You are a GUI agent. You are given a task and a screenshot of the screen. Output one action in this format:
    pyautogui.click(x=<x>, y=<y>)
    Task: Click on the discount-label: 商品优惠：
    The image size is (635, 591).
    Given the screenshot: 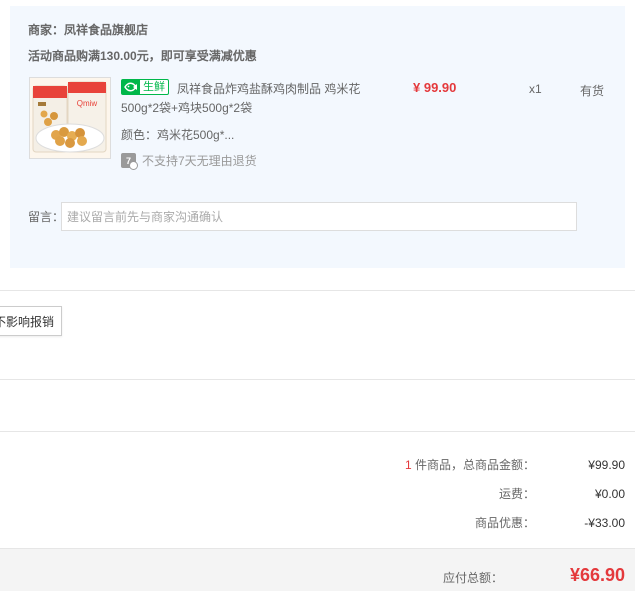 What is the action you would take?
    pyautogui.click(x=504, y=523)
    